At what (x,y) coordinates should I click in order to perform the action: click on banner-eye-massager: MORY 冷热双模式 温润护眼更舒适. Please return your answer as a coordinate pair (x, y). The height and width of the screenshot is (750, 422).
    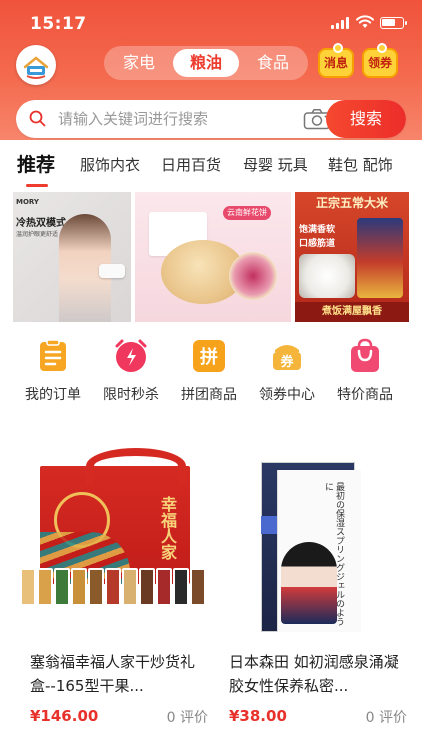
    Looking at the image, I should click on (72, 257).